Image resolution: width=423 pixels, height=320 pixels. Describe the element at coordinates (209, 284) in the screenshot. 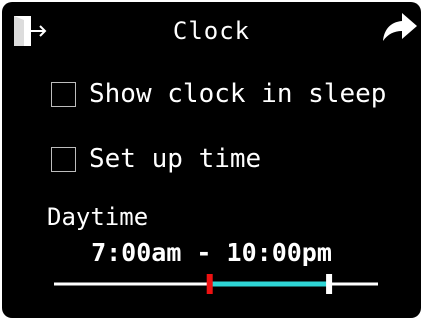

I see `slider-start-handle` at that location.